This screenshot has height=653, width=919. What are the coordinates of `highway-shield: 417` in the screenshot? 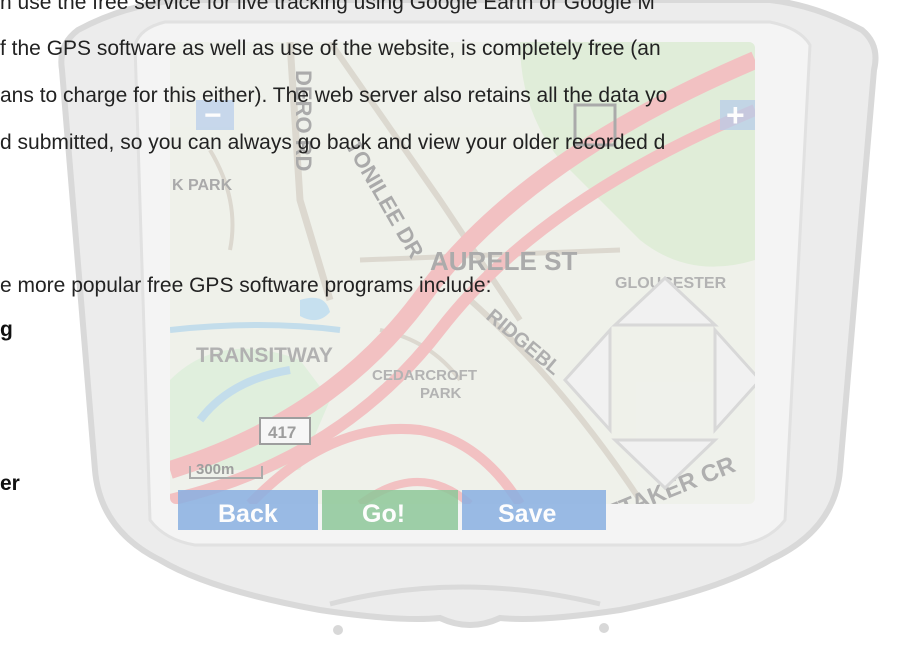 It's located at (285, 431).